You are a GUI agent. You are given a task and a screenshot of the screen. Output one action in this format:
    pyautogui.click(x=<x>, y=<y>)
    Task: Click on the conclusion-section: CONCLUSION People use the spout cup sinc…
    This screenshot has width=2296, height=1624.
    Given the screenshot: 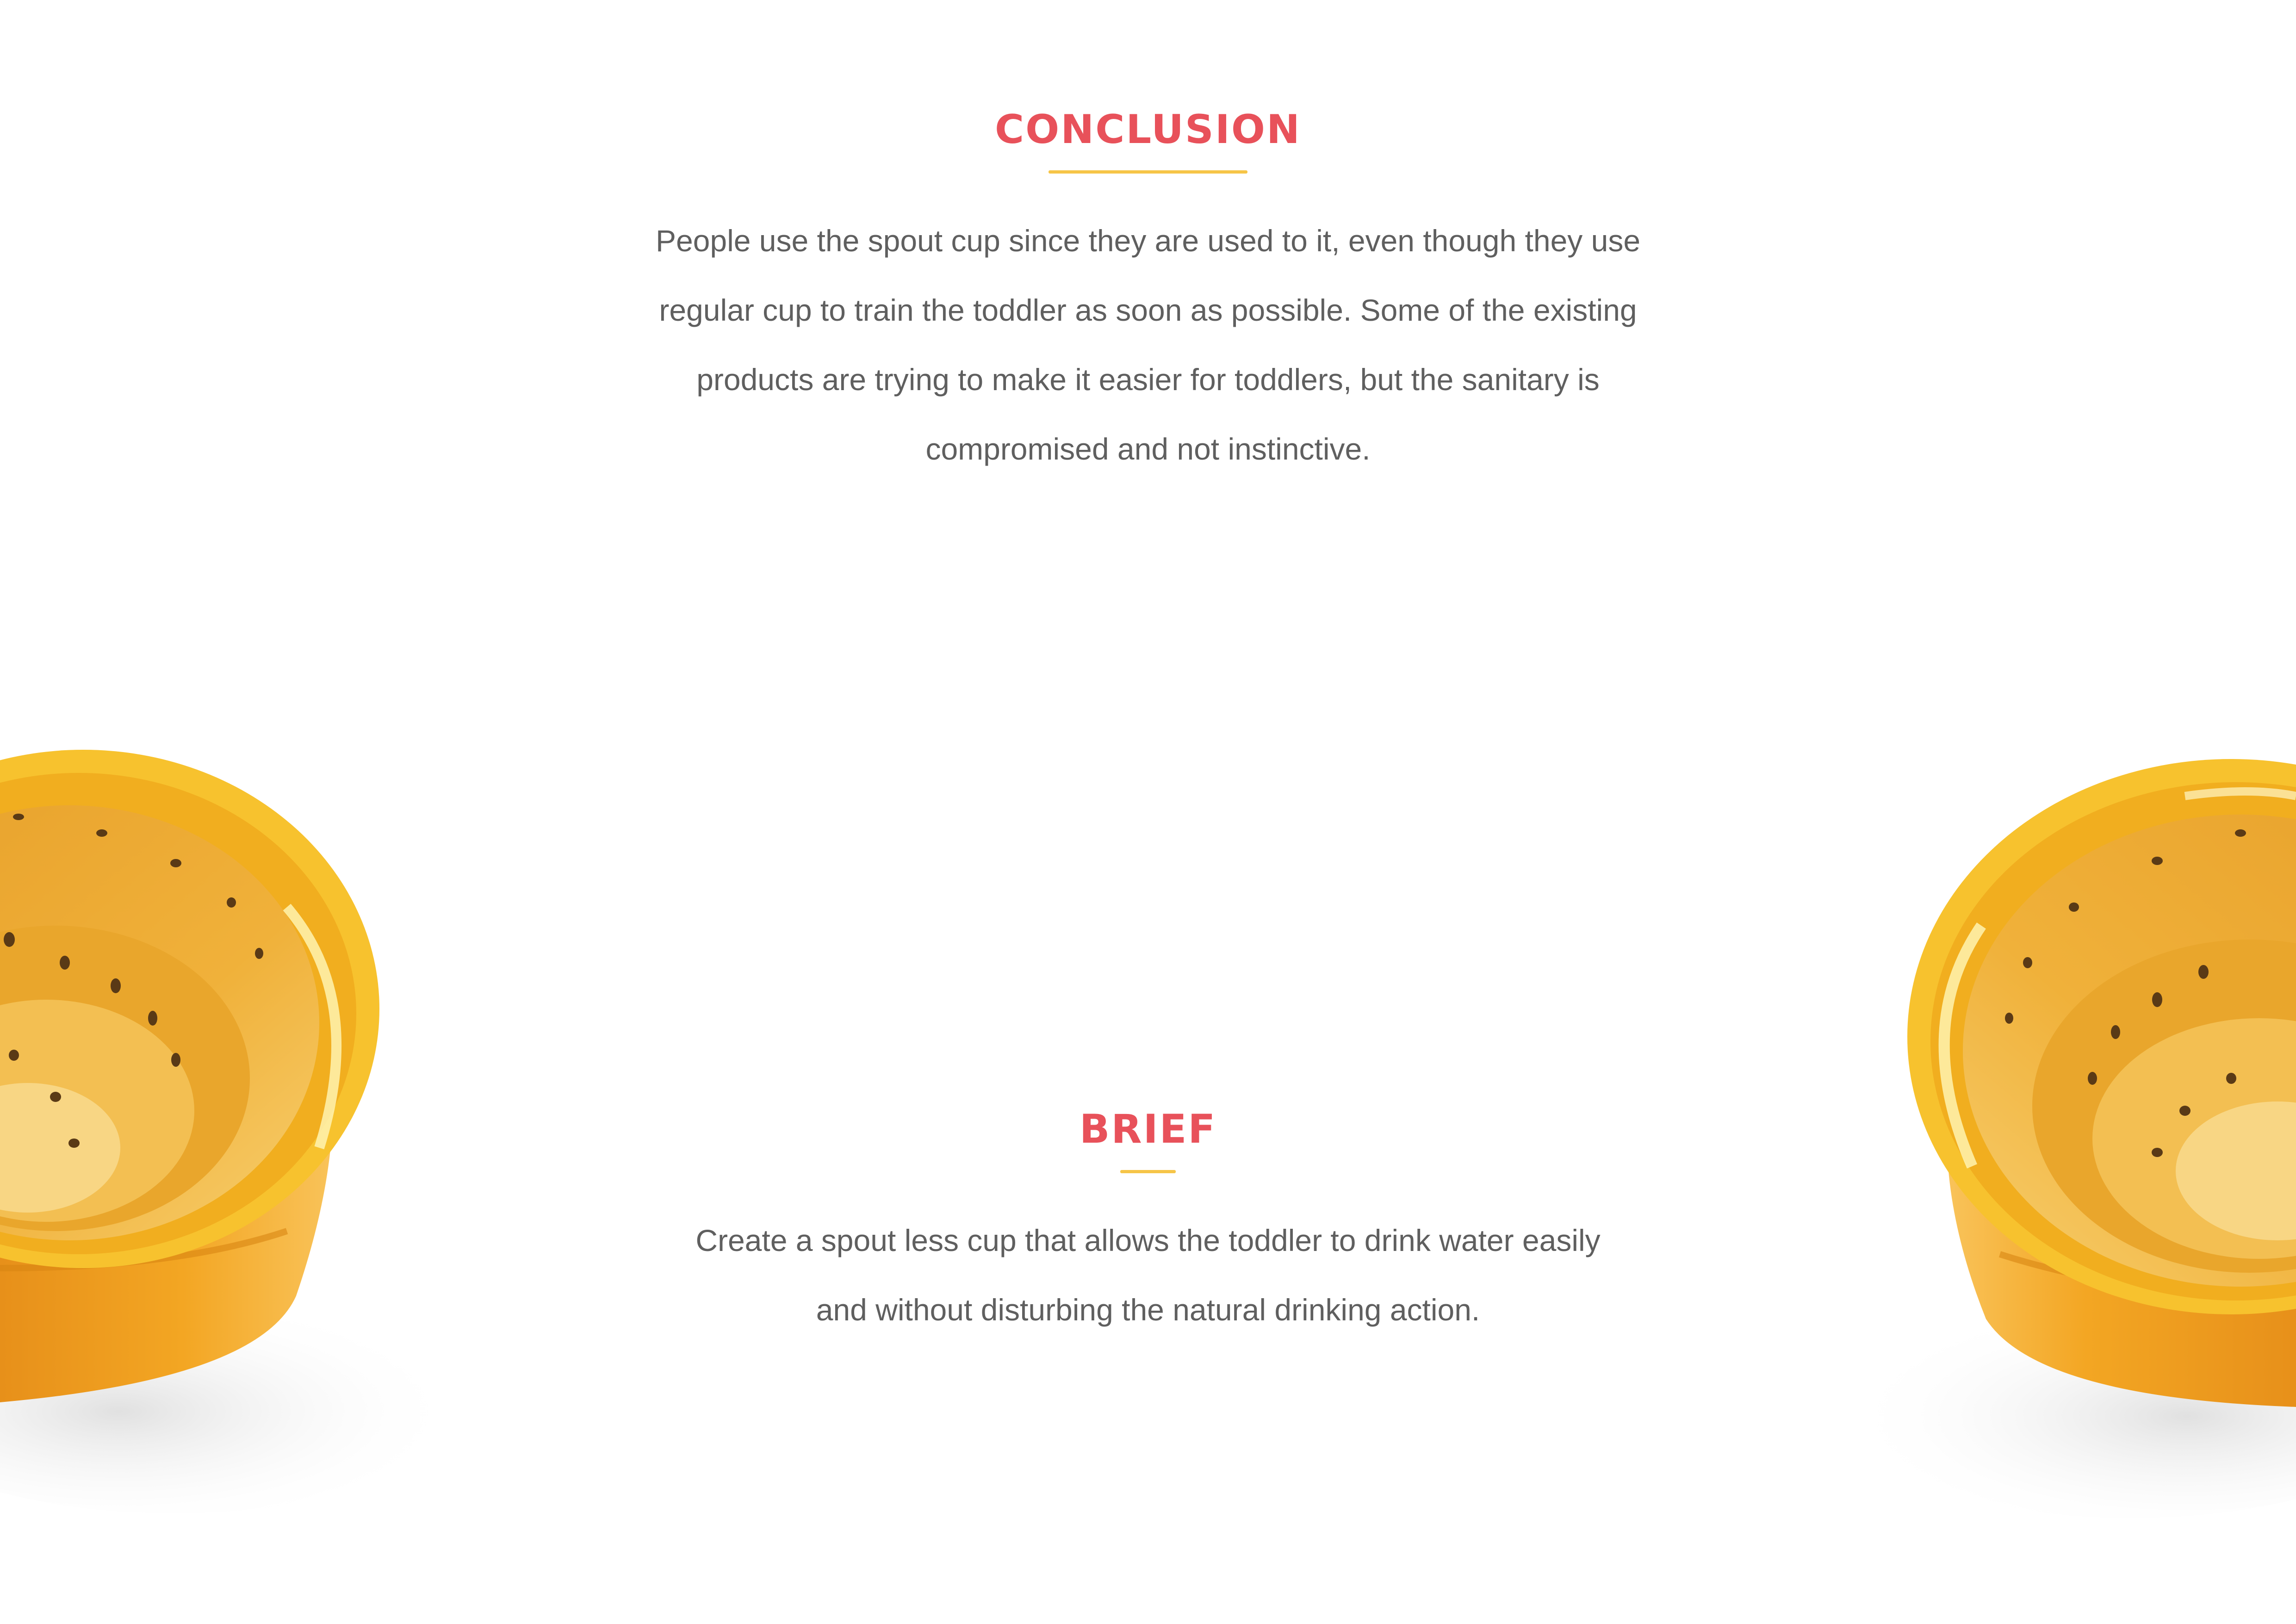 What is the action you would take?
    pyautogui.click(x=1148, y=288)
    